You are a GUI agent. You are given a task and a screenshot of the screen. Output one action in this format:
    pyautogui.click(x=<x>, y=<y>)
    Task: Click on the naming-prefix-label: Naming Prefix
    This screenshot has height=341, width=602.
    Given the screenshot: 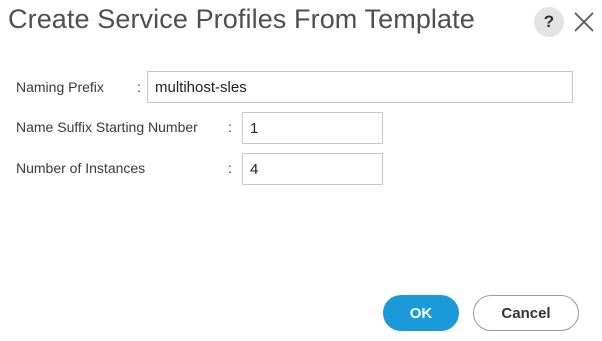 What is the action you would take?
    pyautogui.click(x=60, y=87)
    